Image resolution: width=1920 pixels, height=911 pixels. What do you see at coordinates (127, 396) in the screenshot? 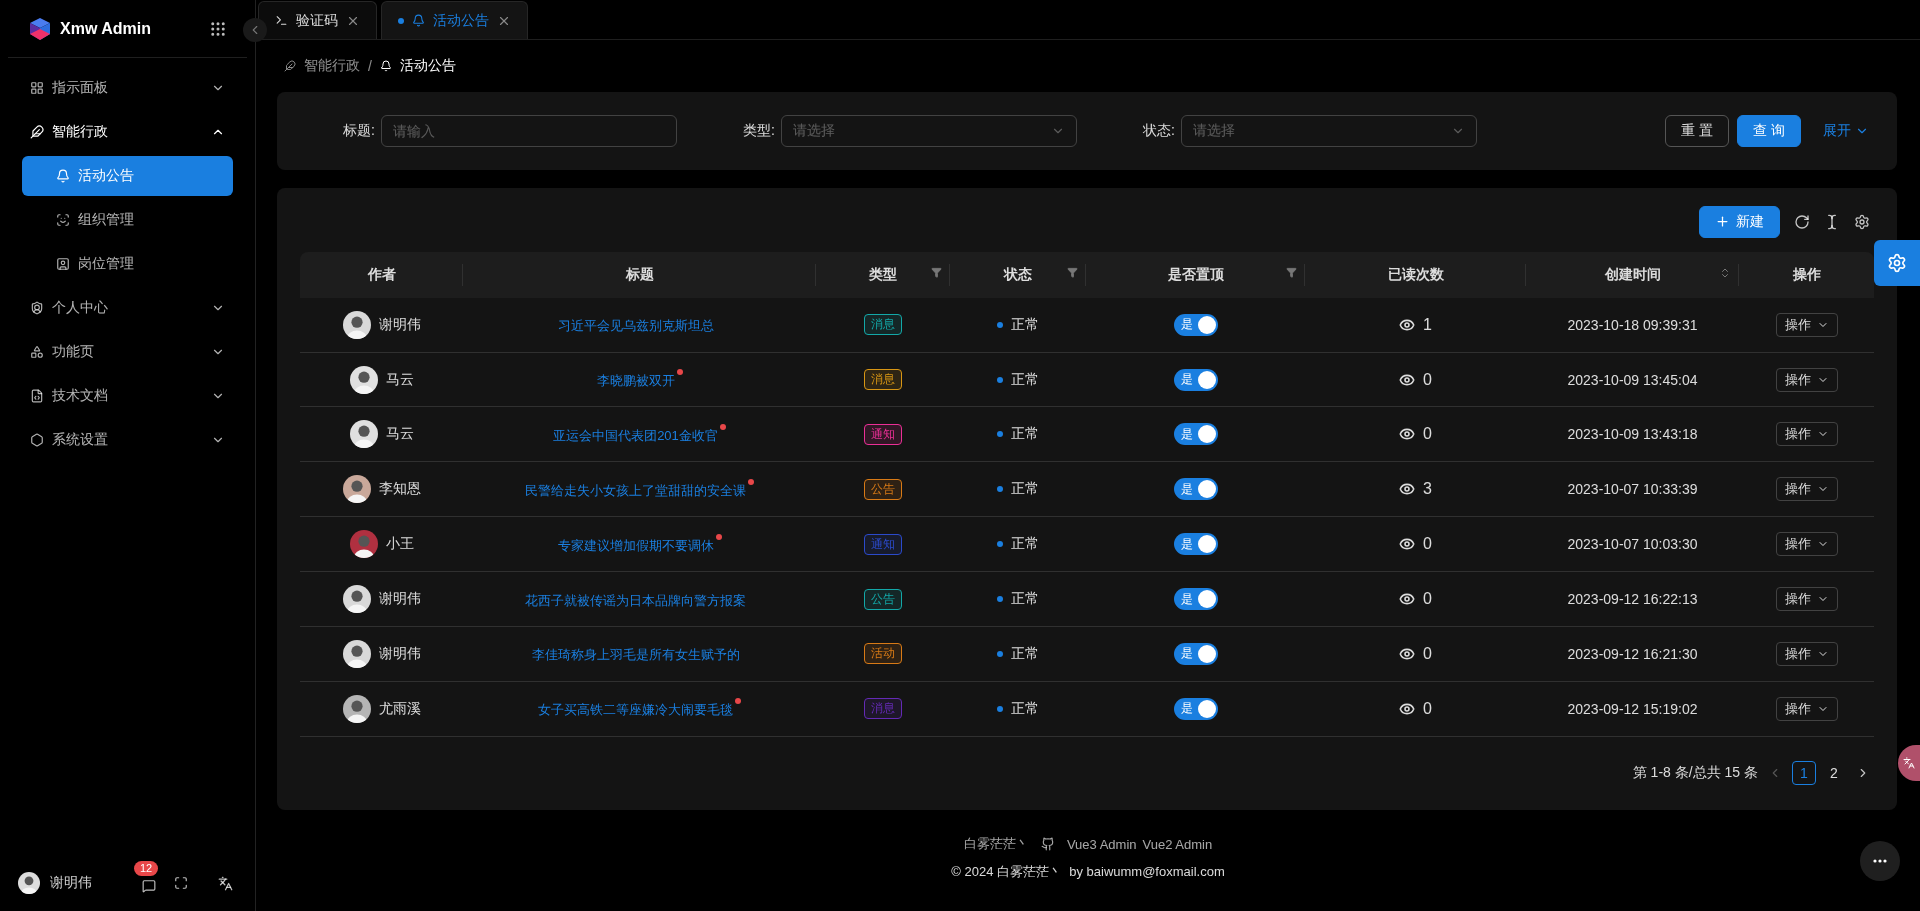
I see `menu-item: 技术文档` at bounding box center [127, 396].